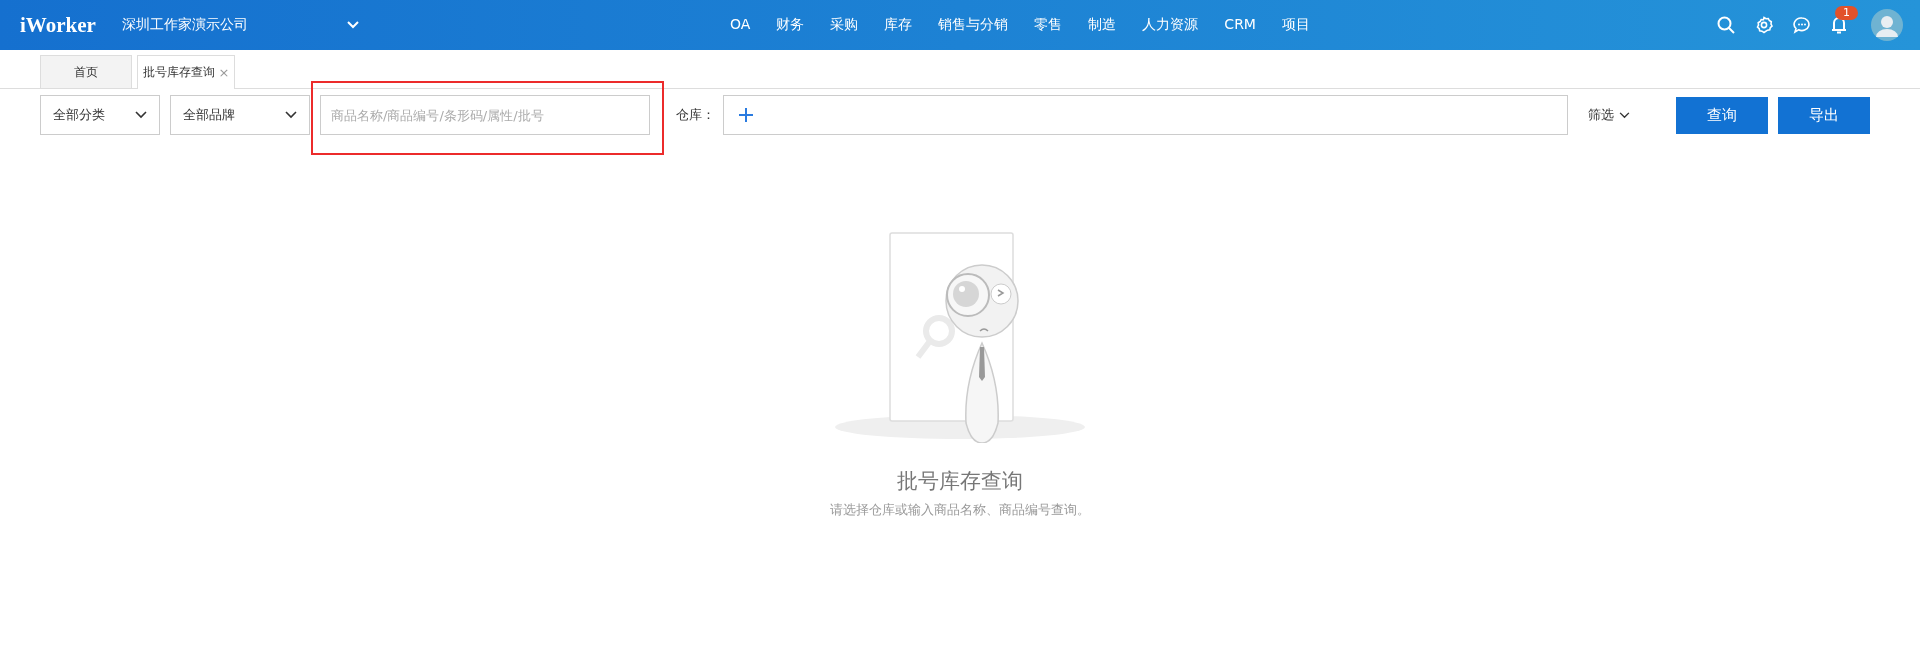 This screenshot has width=1920, height=667. Describe the element at coordinates (224, 72) in the screenshot. I see `close-icon: ×` at that location.